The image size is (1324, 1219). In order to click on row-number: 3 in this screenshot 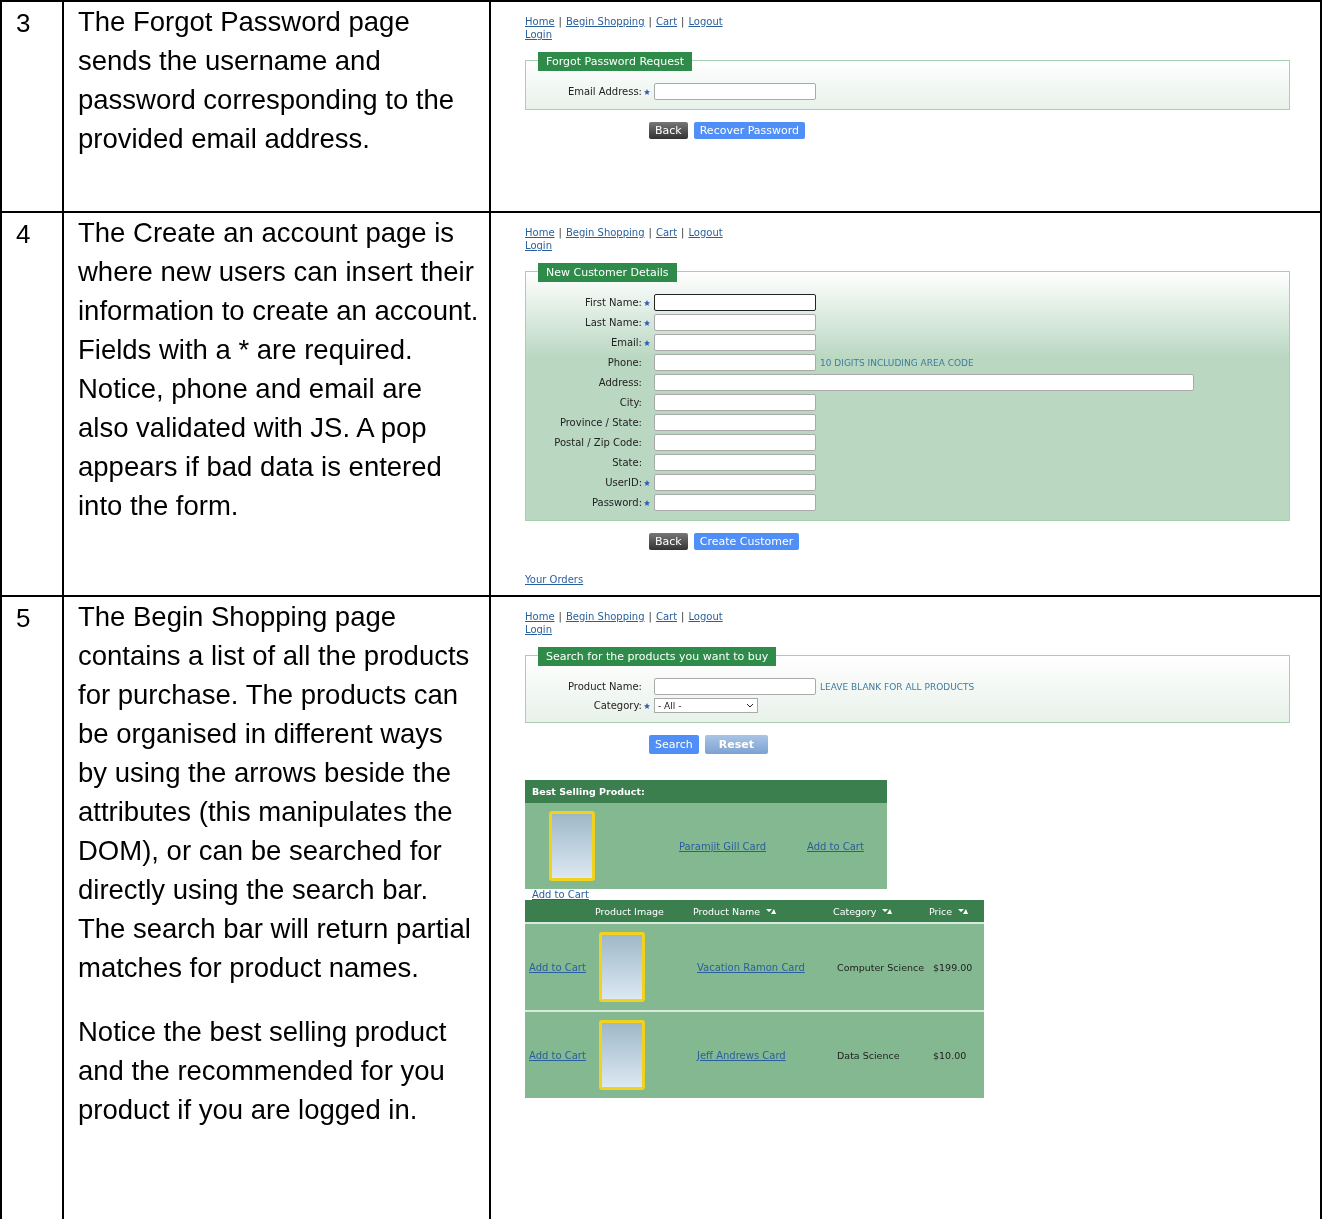, I will do `click(23, 23)`.